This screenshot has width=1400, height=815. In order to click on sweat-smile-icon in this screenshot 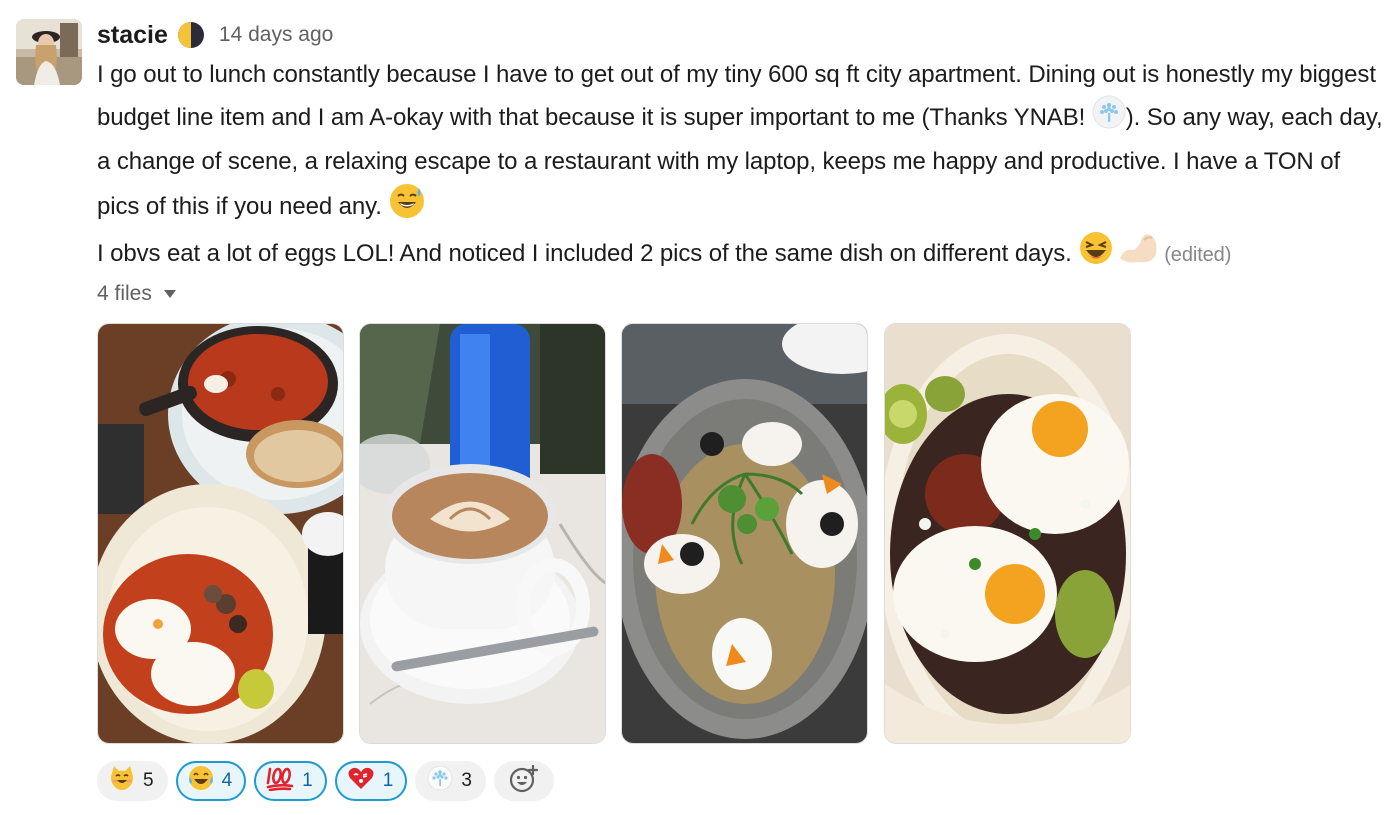, I will do `click(407, 207)`.